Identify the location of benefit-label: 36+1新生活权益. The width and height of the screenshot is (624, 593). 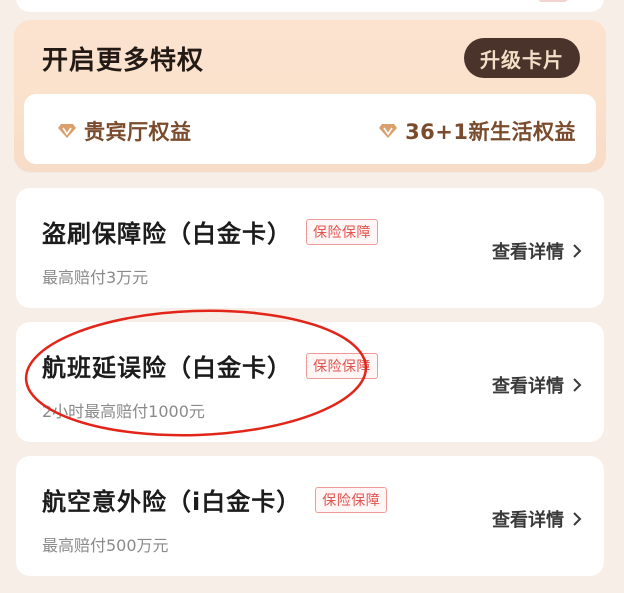
(490, 132).